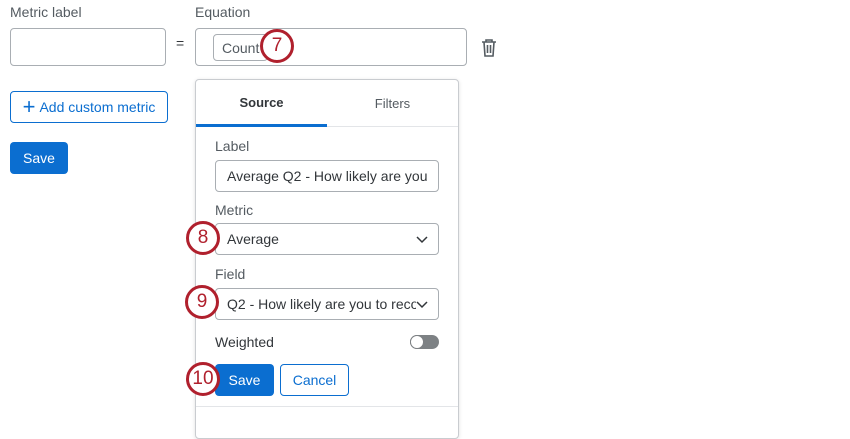 This screenshot has height=439, width=850. Describe the element at coordinates (424, 342) in the screenshot. I see `weighted-toggle` at that location.